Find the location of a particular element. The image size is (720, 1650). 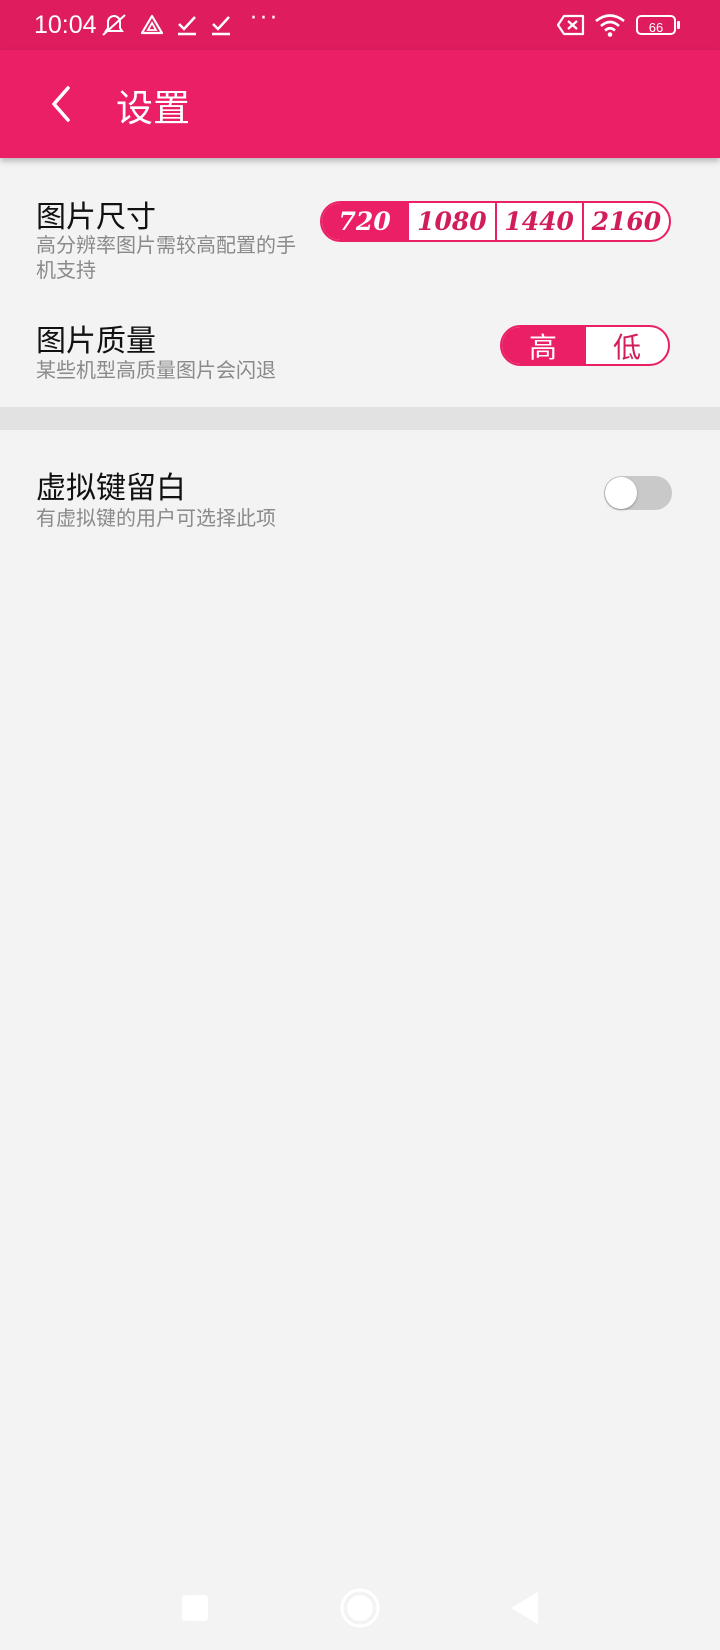

navigation-bar is located at coordinates (360, 1610).